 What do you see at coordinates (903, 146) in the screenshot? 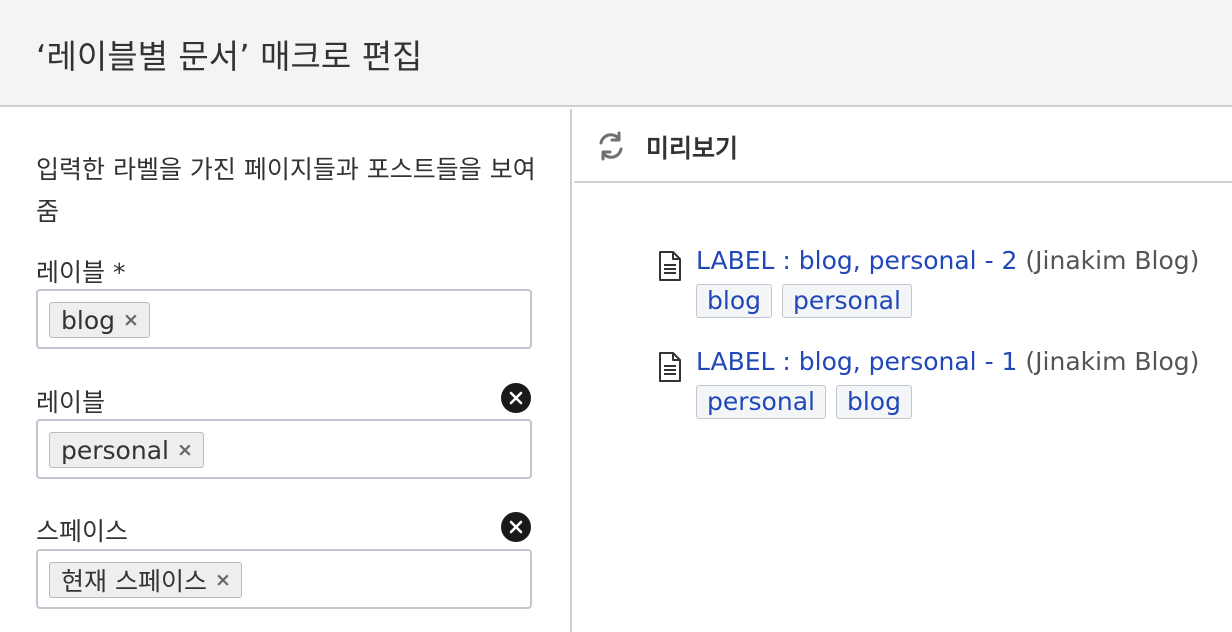
I see `preview-toolbar: 미리보기` at bounding box center [903, 146].